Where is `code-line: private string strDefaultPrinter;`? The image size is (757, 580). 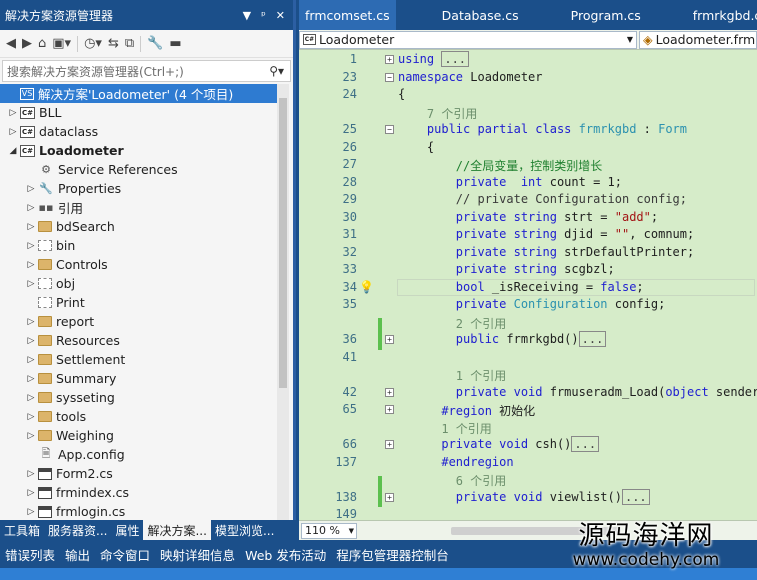
code-line: private string strDefaultPrinter; is located at coordinates (546, 252).